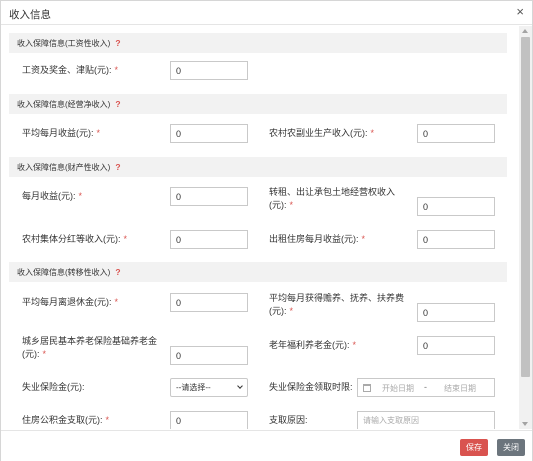 The image size is (533, 461). I want to click on chevron-down-icon, so click(240, 386).